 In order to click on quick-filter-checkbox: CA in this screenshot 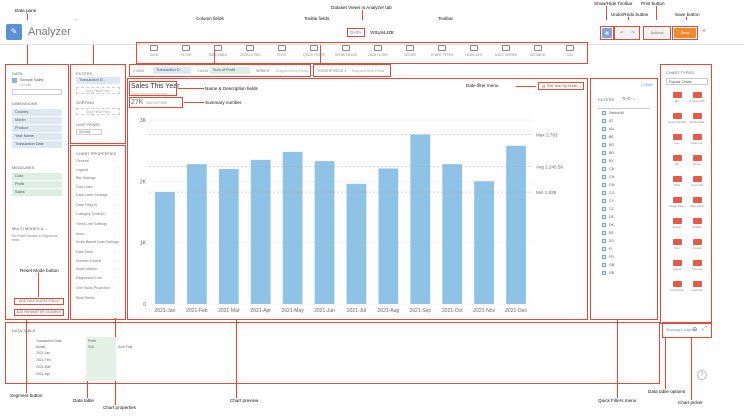, I will do `click(608, 169)`.